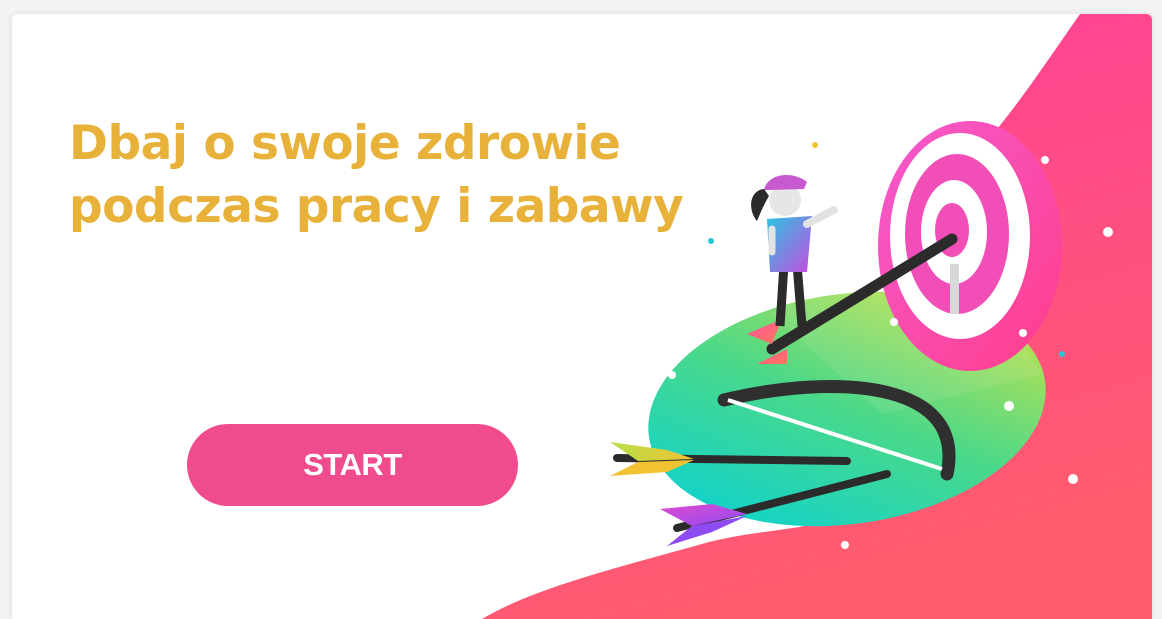 The height and width of the screenshot is (619, 1162). Describe the element at coordinates (970, 246) in the screenshot. I see `target-board` at that location.